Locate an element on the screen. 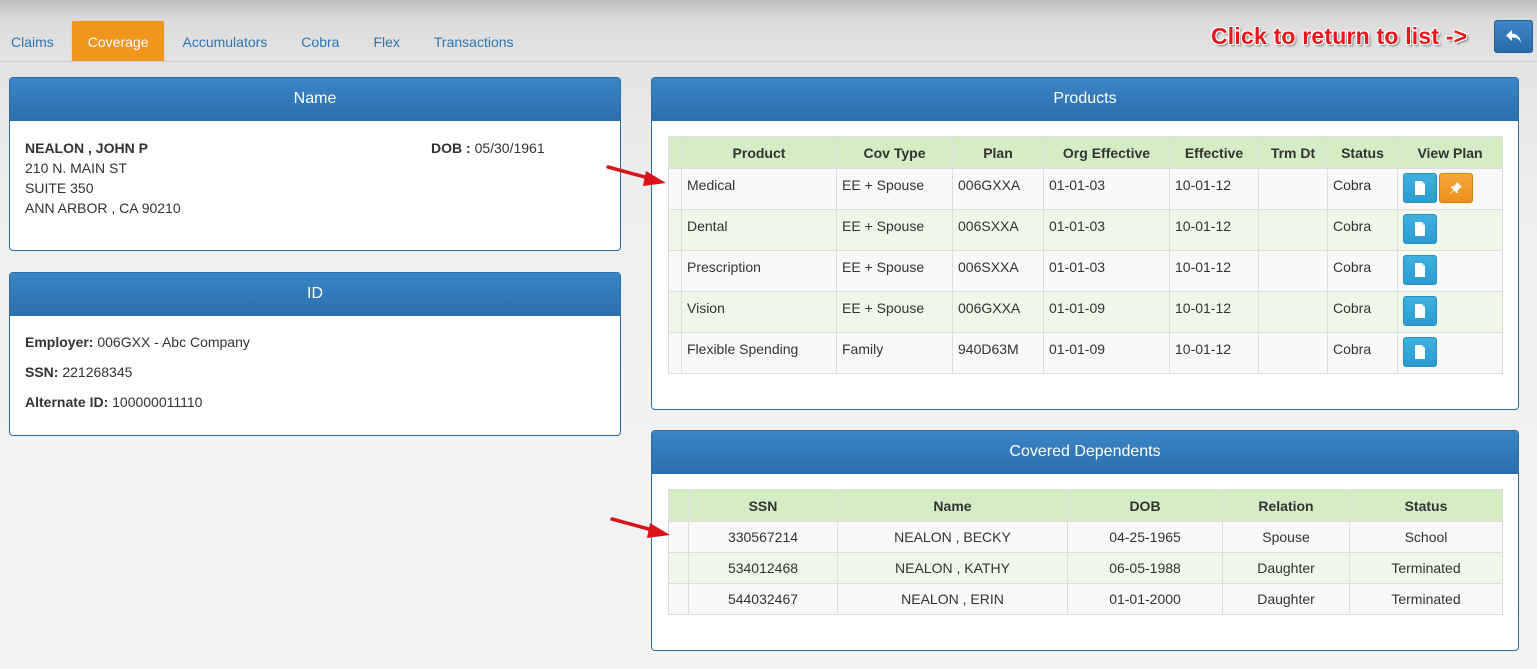 Image resolution: width=1537 pixels, height=669 pixels. cell-product: Vision is located at coordinates (759, 312).